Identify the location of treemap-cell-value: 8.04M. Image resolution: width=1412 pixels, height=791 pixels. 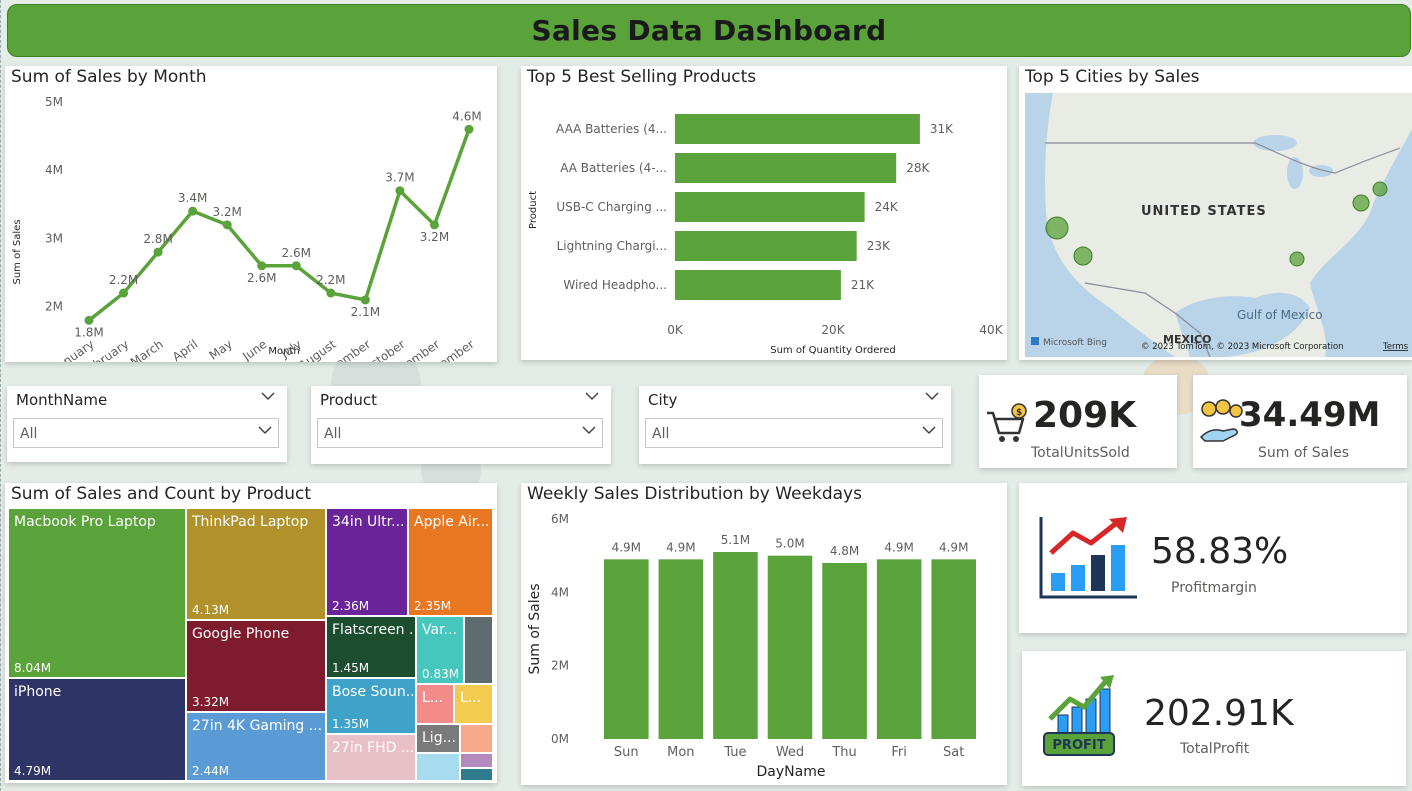
(33, 668).